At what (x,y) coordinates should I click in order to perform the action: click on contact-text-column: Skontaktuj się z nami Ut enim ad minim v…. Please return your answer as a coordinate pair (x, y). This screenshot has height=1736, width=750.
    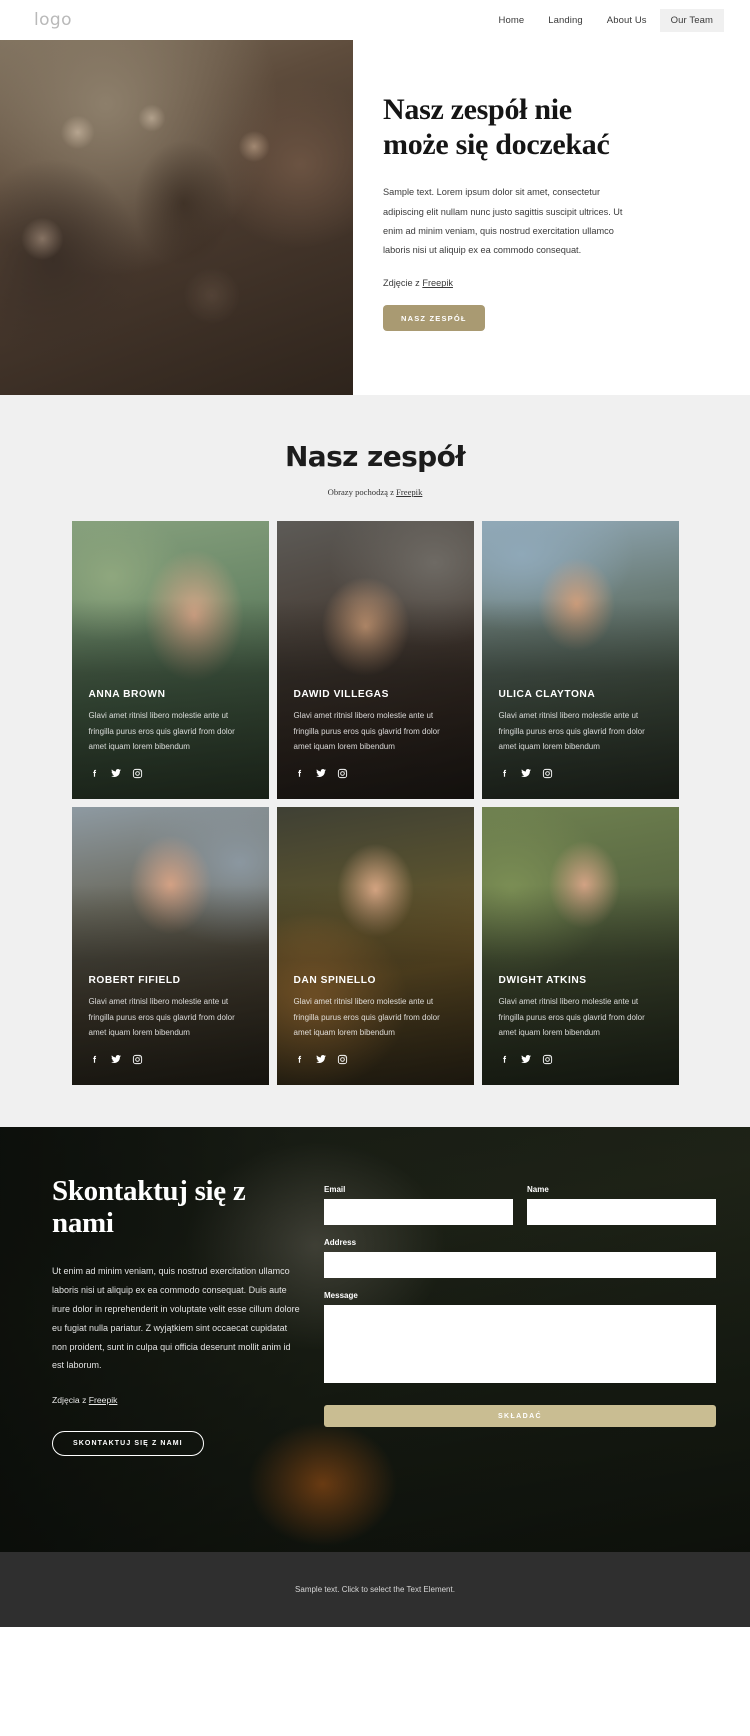
    Looking at the image, I should click on (177, 1316).